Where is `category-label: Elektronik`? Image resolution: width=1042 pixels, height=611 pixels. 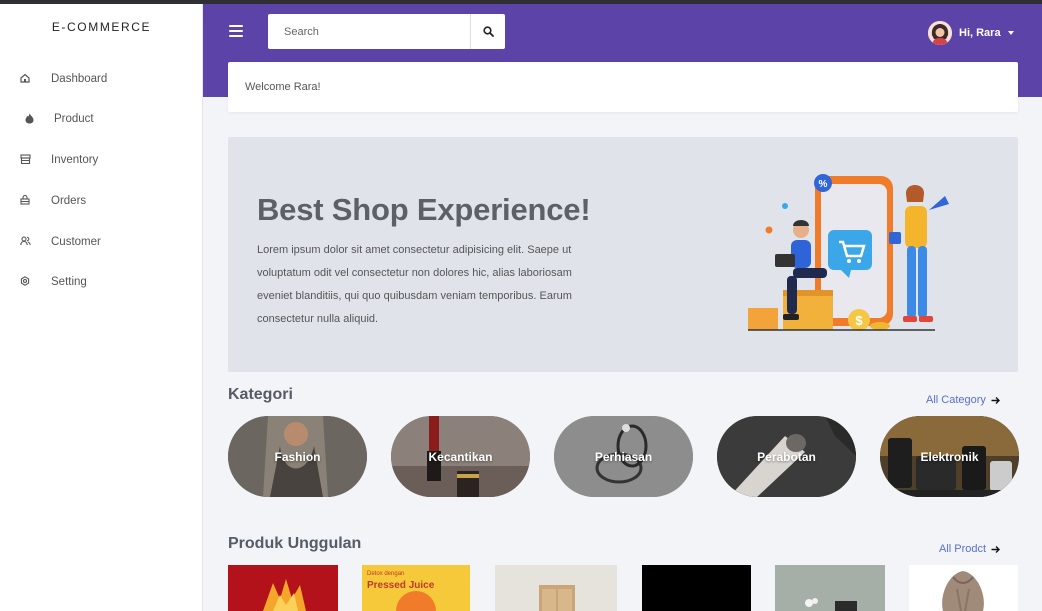
category-label: Elektronik is located at coordinates (949, 456).